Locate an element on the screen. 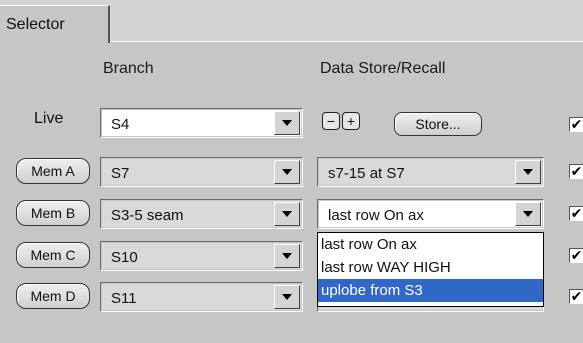 This screenshot has width=583, height=343. mem-d-branch-dropdown-button is located at coordinates (287, 297).